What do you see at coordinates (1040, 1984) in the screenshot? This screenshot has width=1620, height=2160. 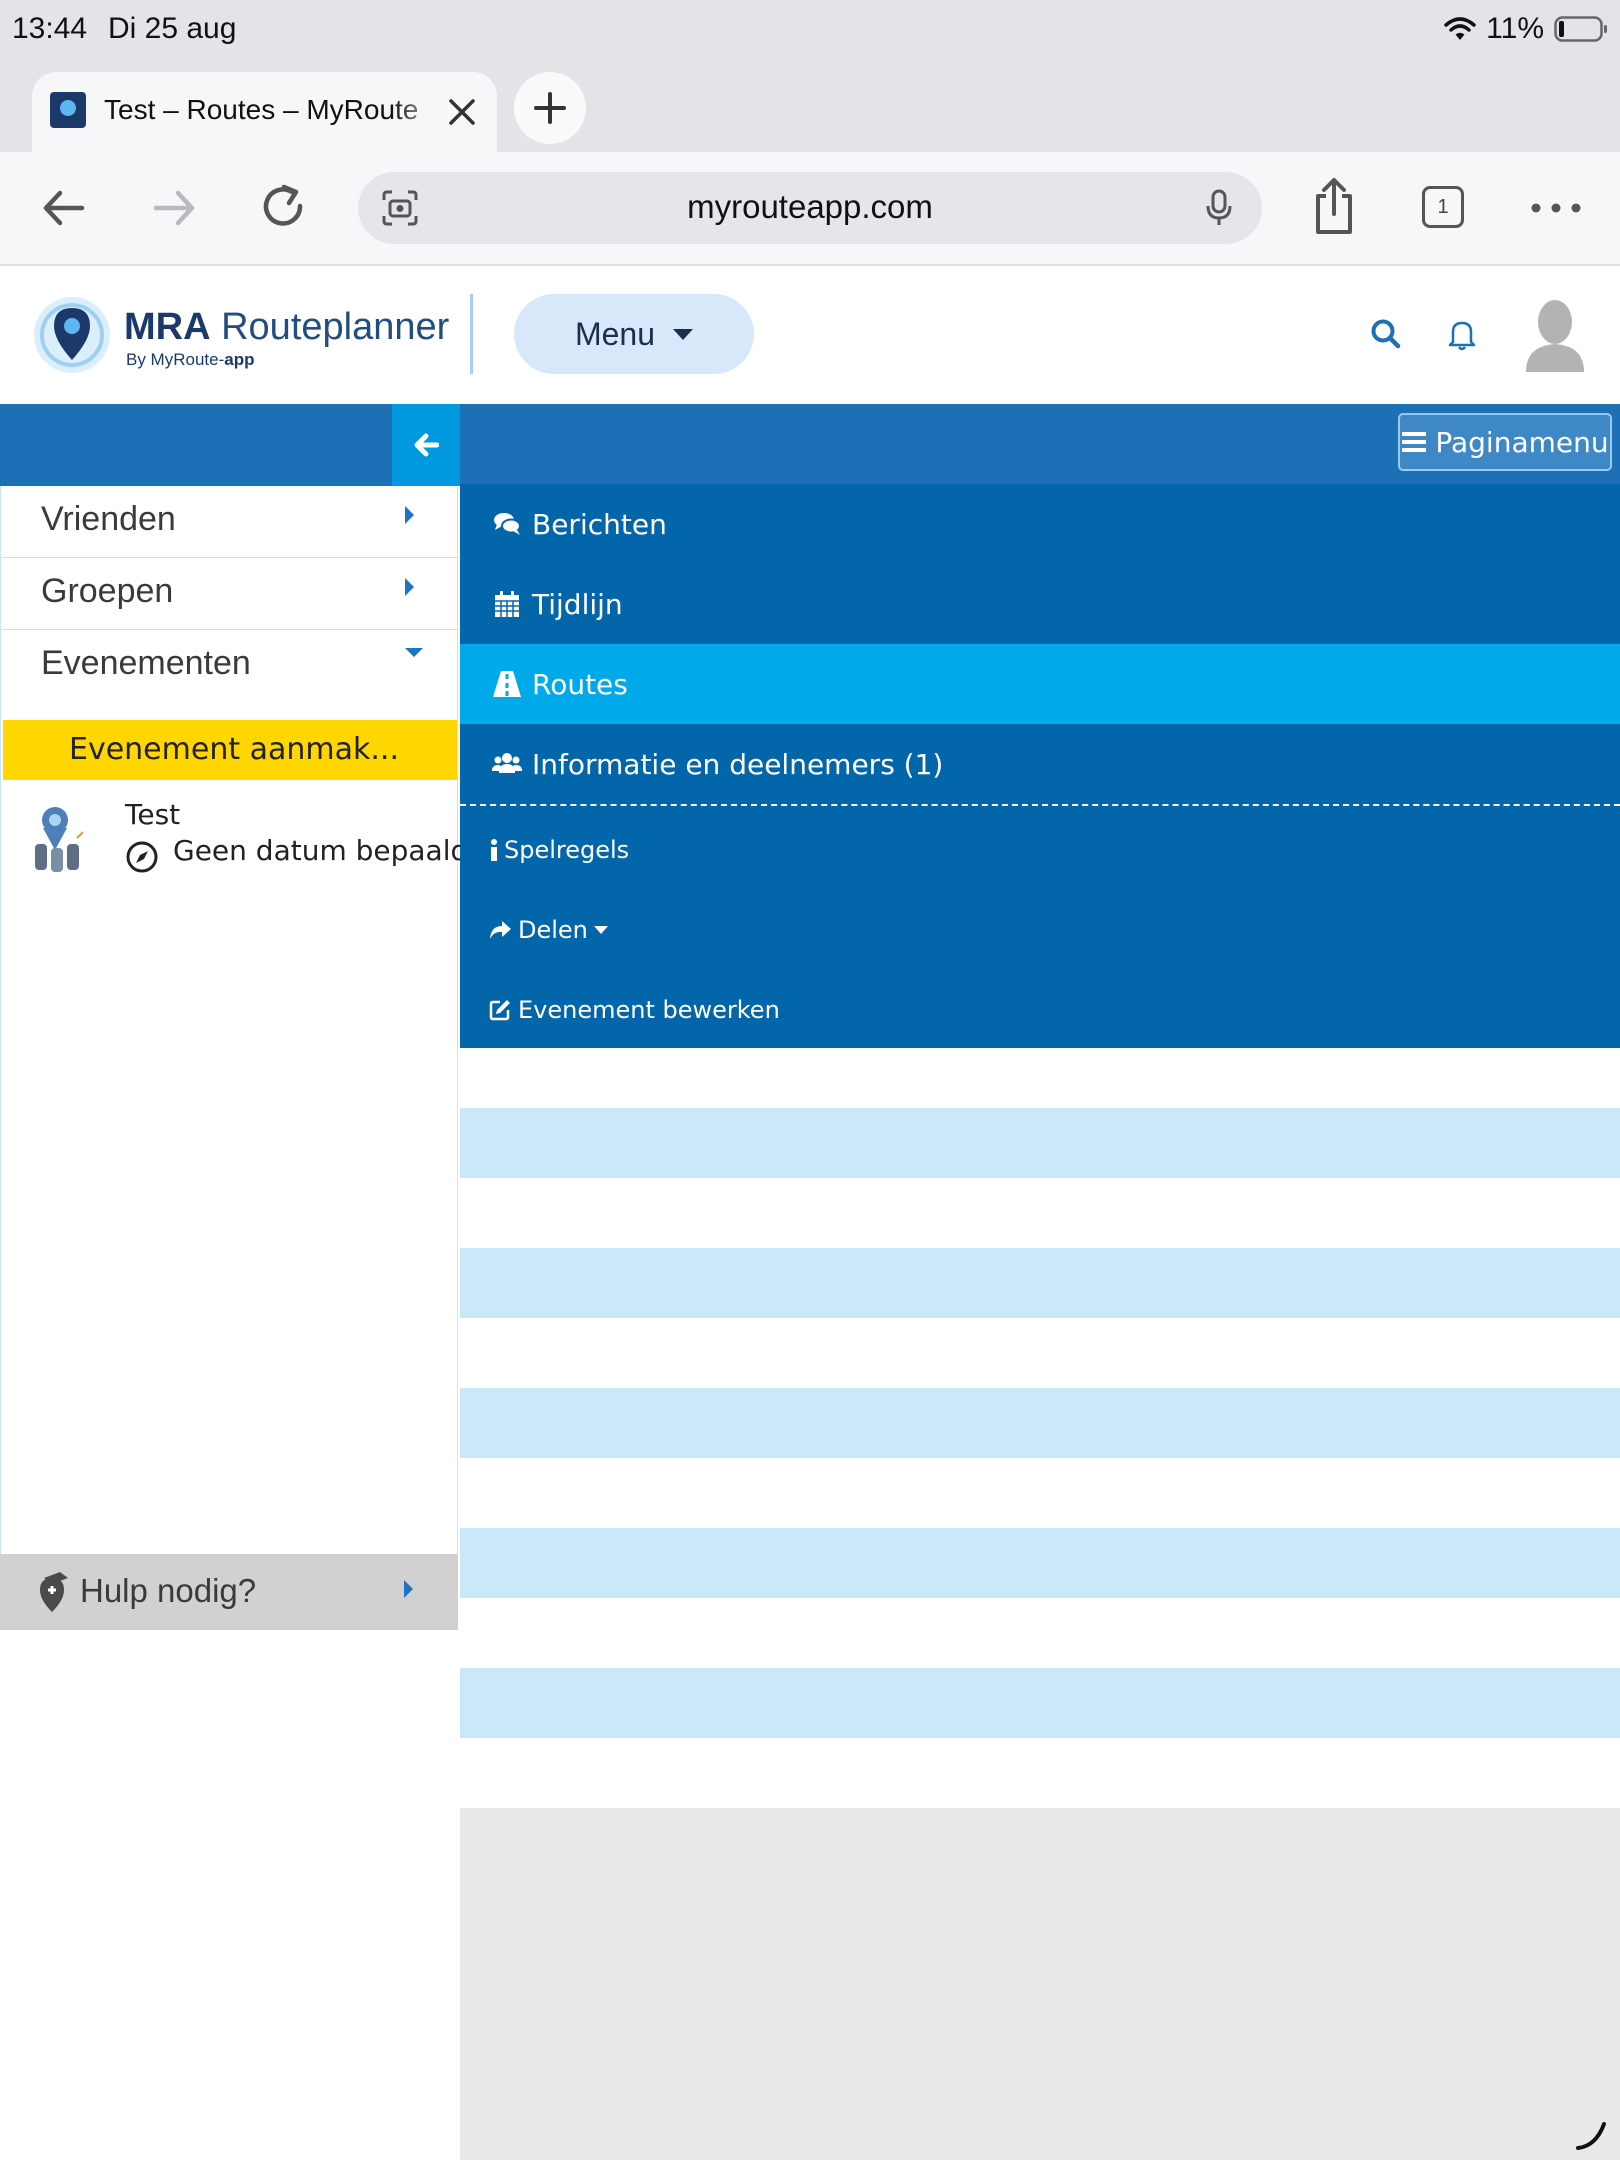 I see `content-empty-area` at bounding box center [1040, 1984].